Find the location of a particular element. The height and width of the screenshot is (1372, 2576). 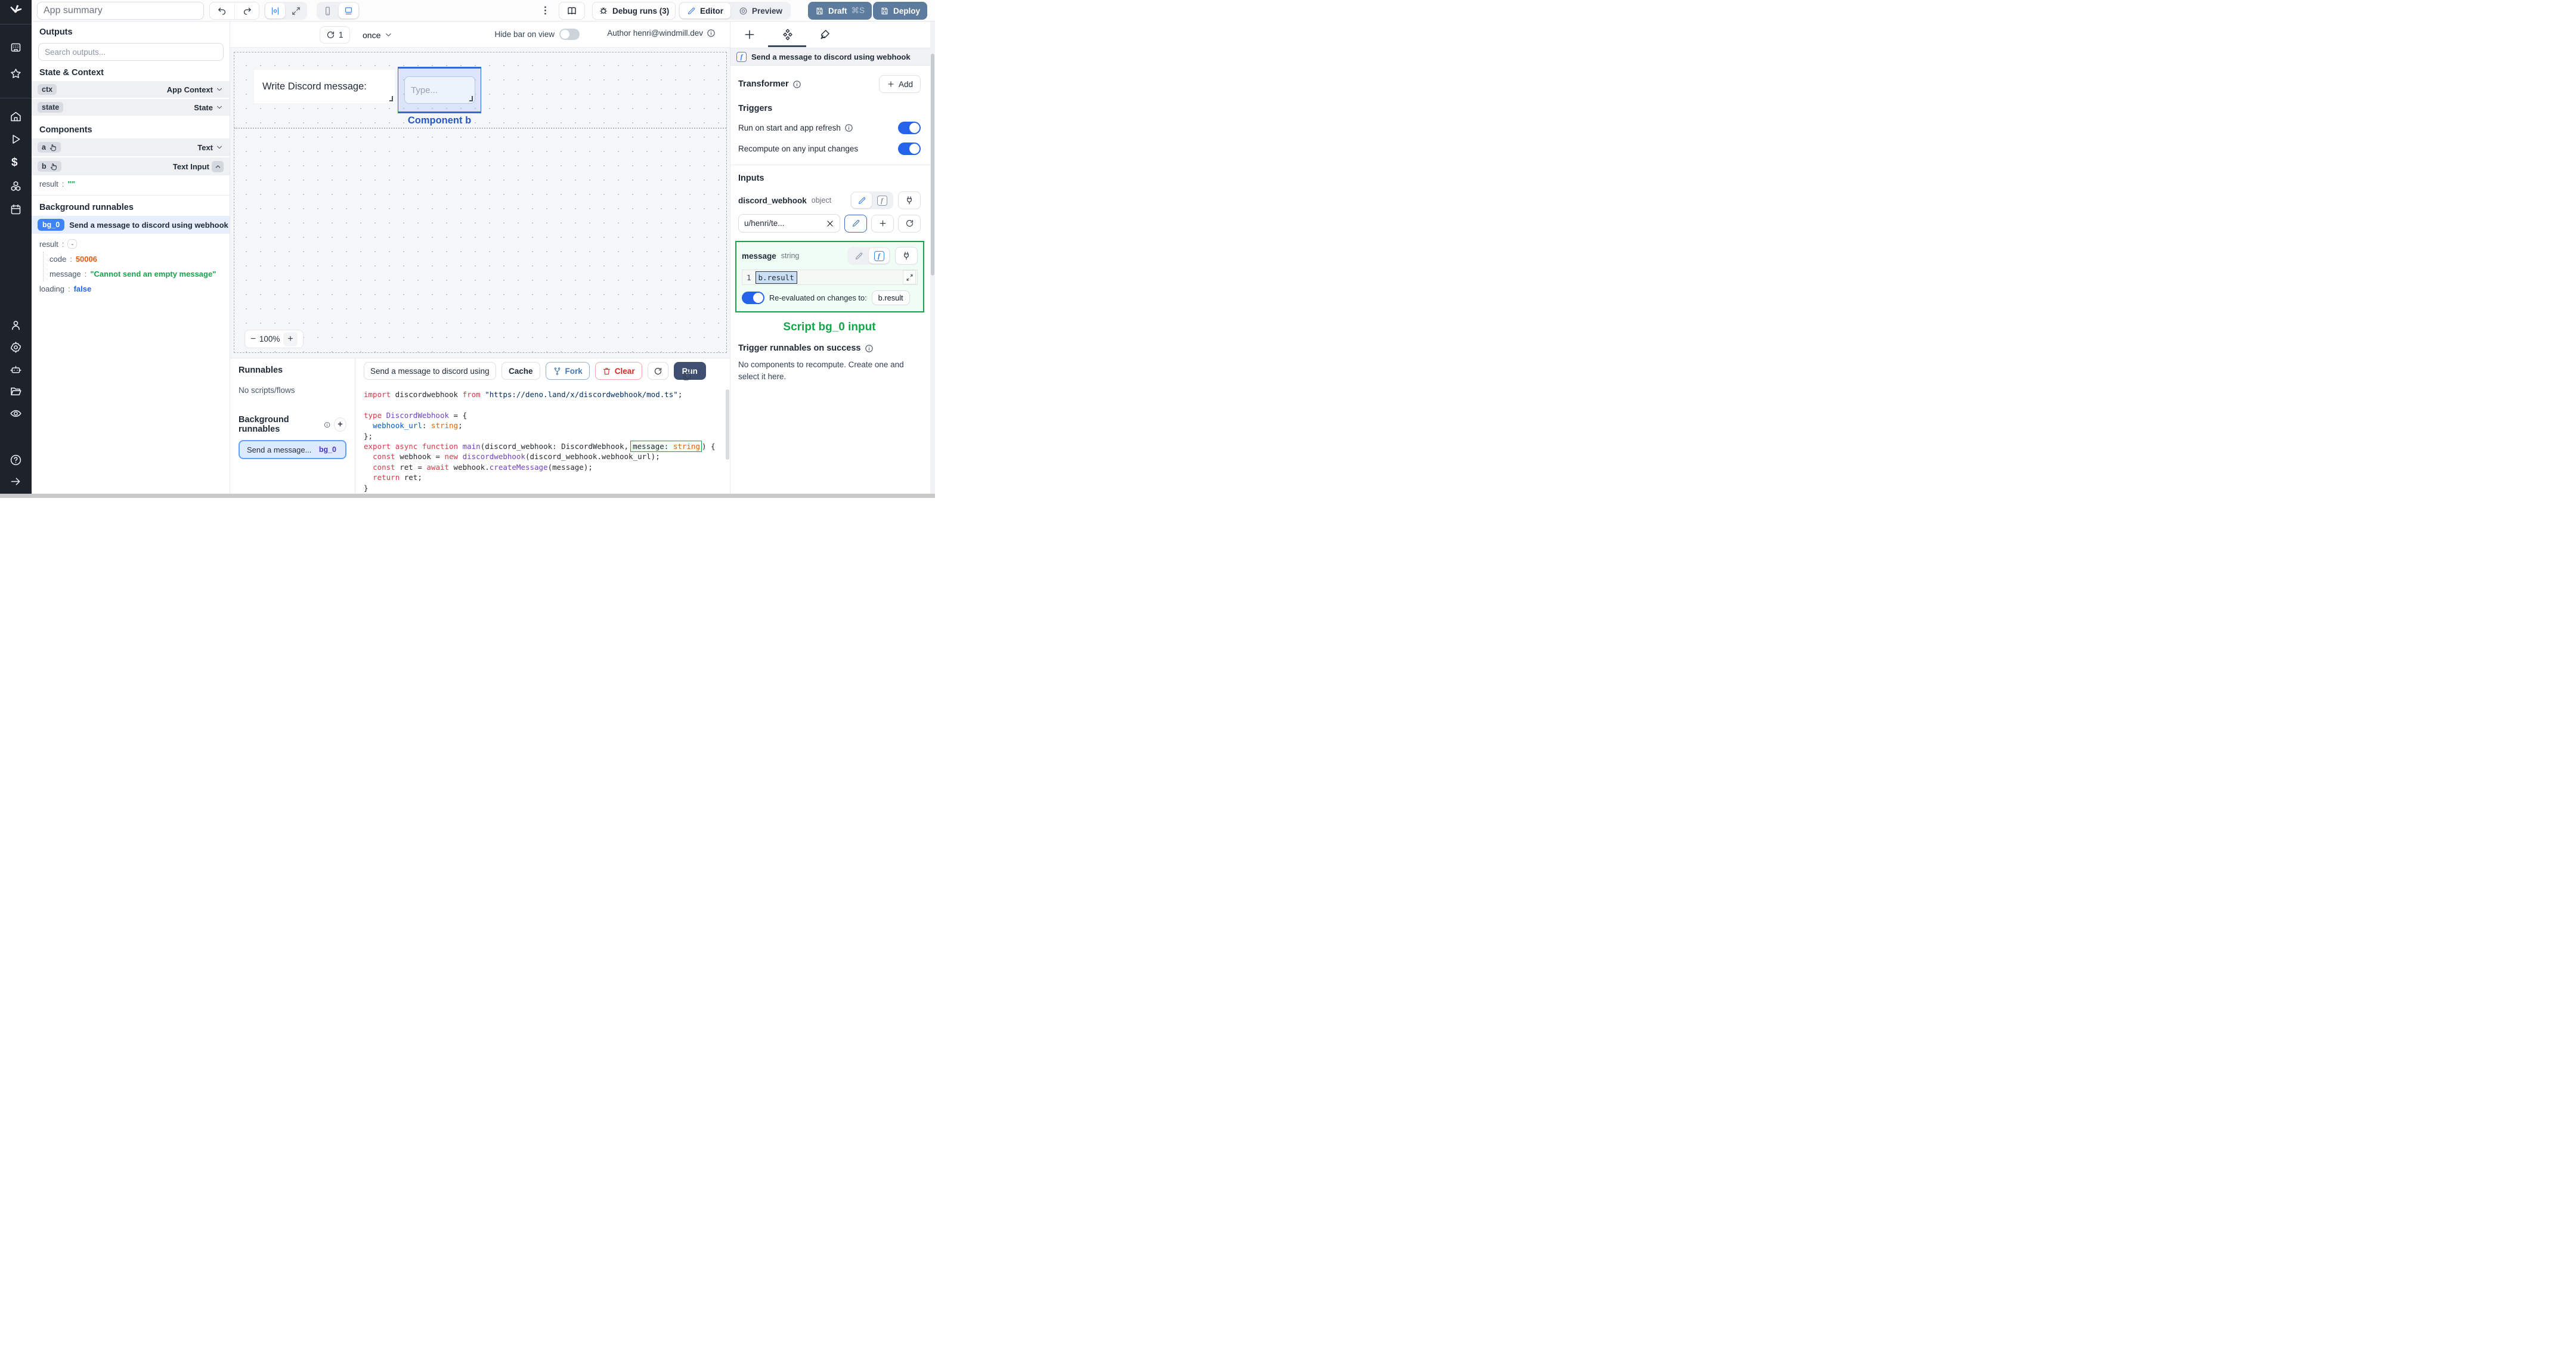

app-summary-input is located at coordinates (121, 11).